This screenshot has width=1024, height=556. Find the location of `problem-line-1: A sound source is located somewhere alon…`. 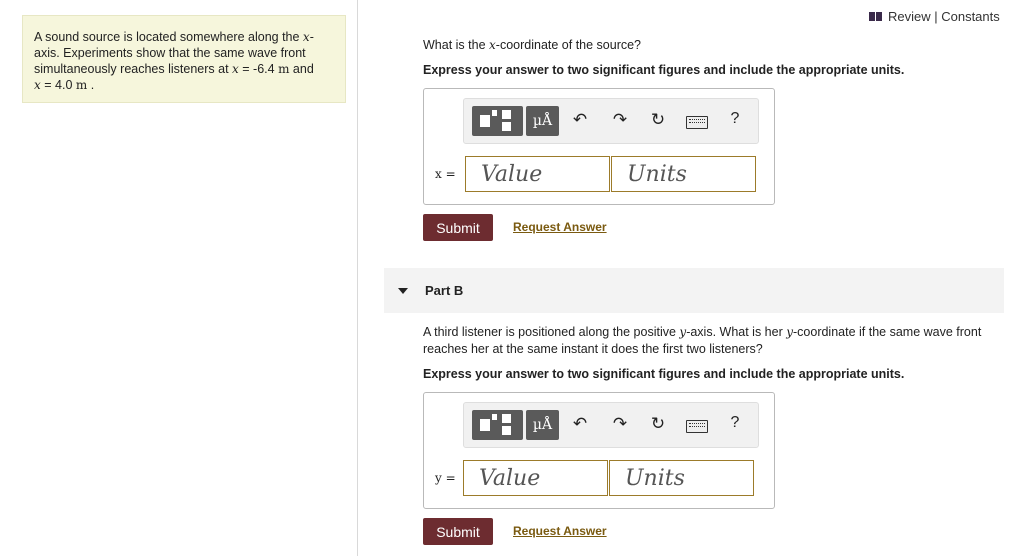

problem-line-1: A sound source is located somewhere alon… is located at coordinates (174, 37).